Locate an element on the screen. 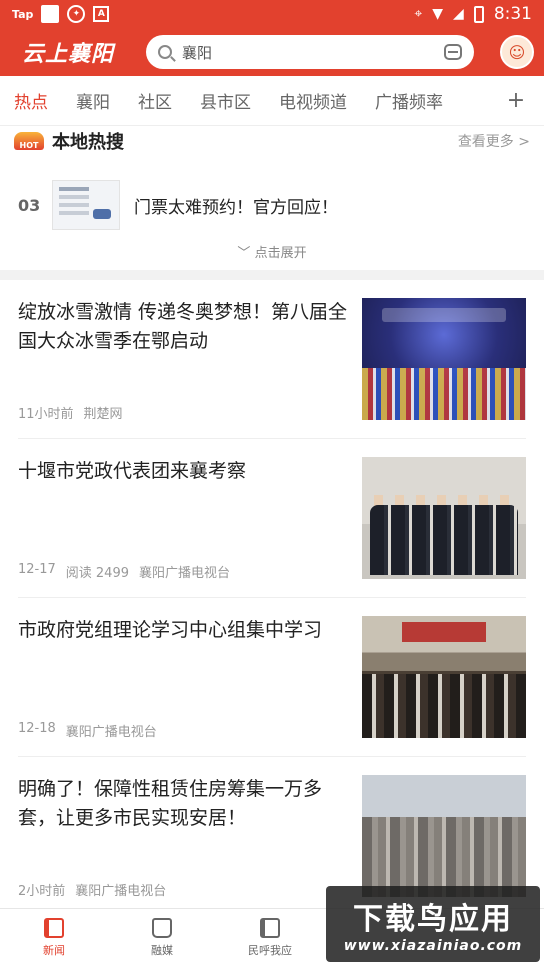 Image resolution: width=544 pixels, height=966 pixels. add-channel-icon: + is located at coordinates (516, 100).